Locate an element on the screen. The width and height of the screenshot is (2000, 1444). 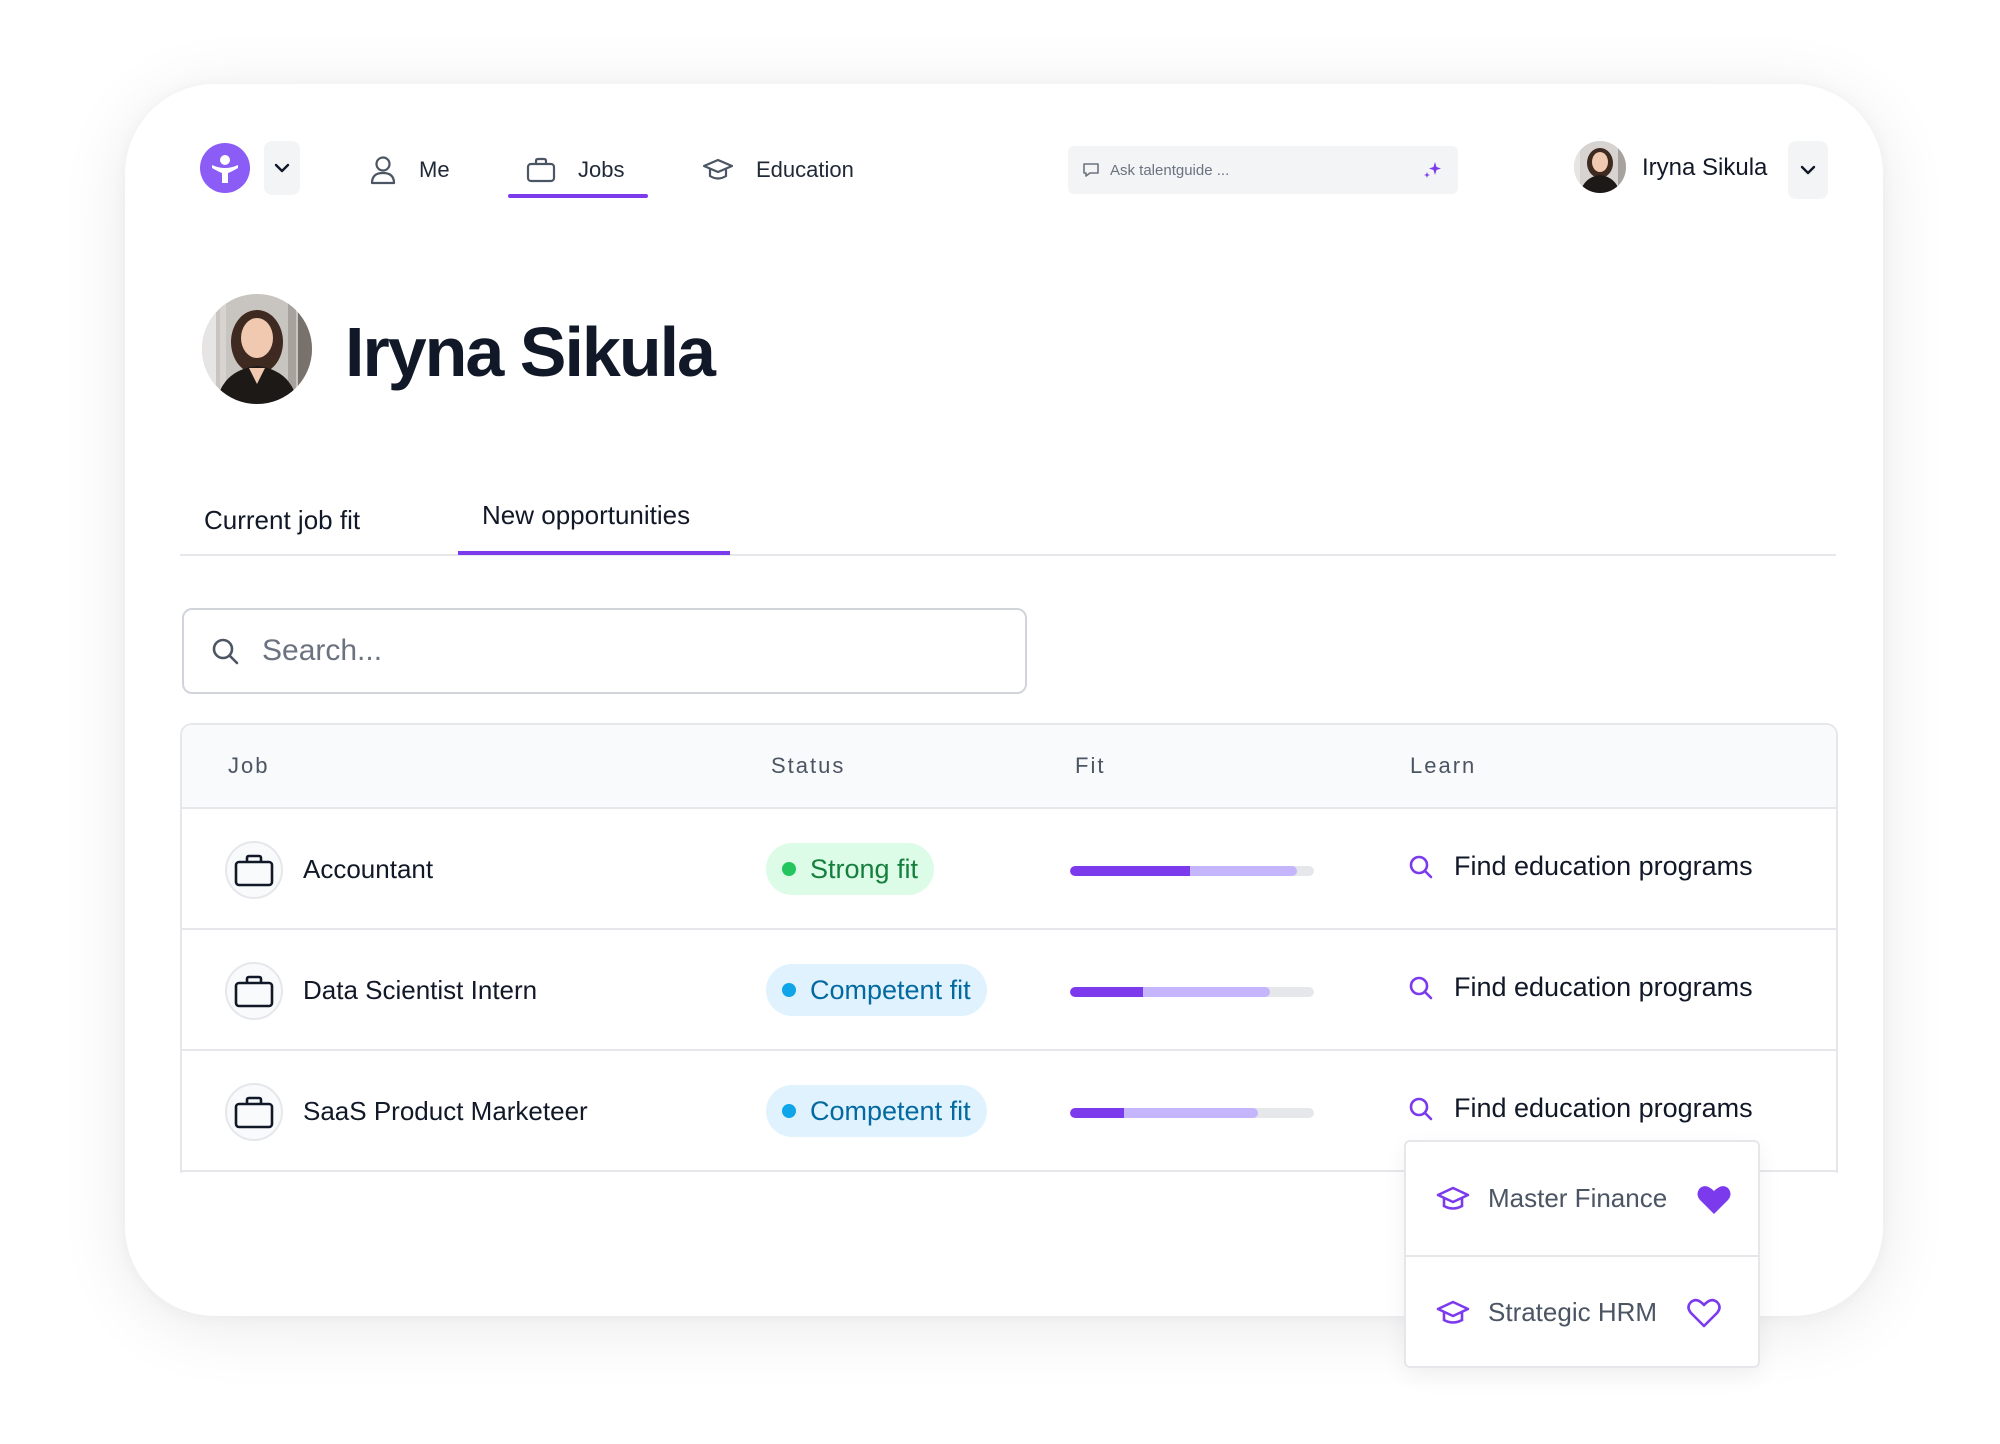
profile-avatar is located at coordinates (257, 349).